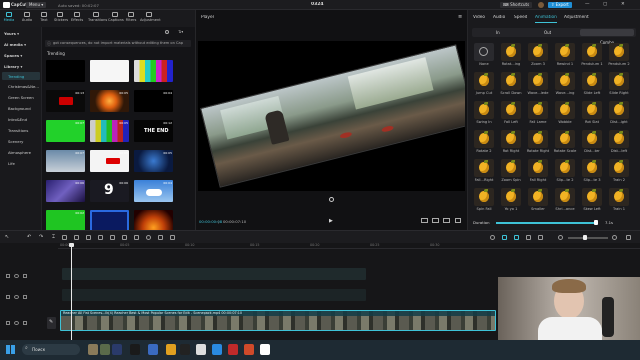 The image size is (640, 360). I want to click on preview-axis-icon, so click(528, 237).